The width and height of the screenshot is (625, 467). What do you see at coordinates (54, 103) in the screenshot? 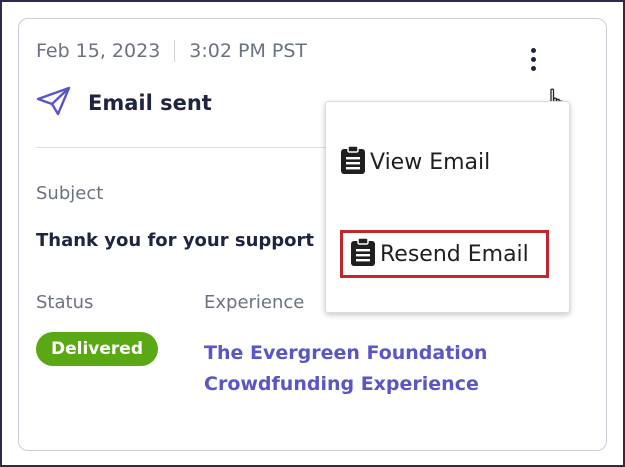
I see `paper-plane-icon` at bounding box center [54, 103].